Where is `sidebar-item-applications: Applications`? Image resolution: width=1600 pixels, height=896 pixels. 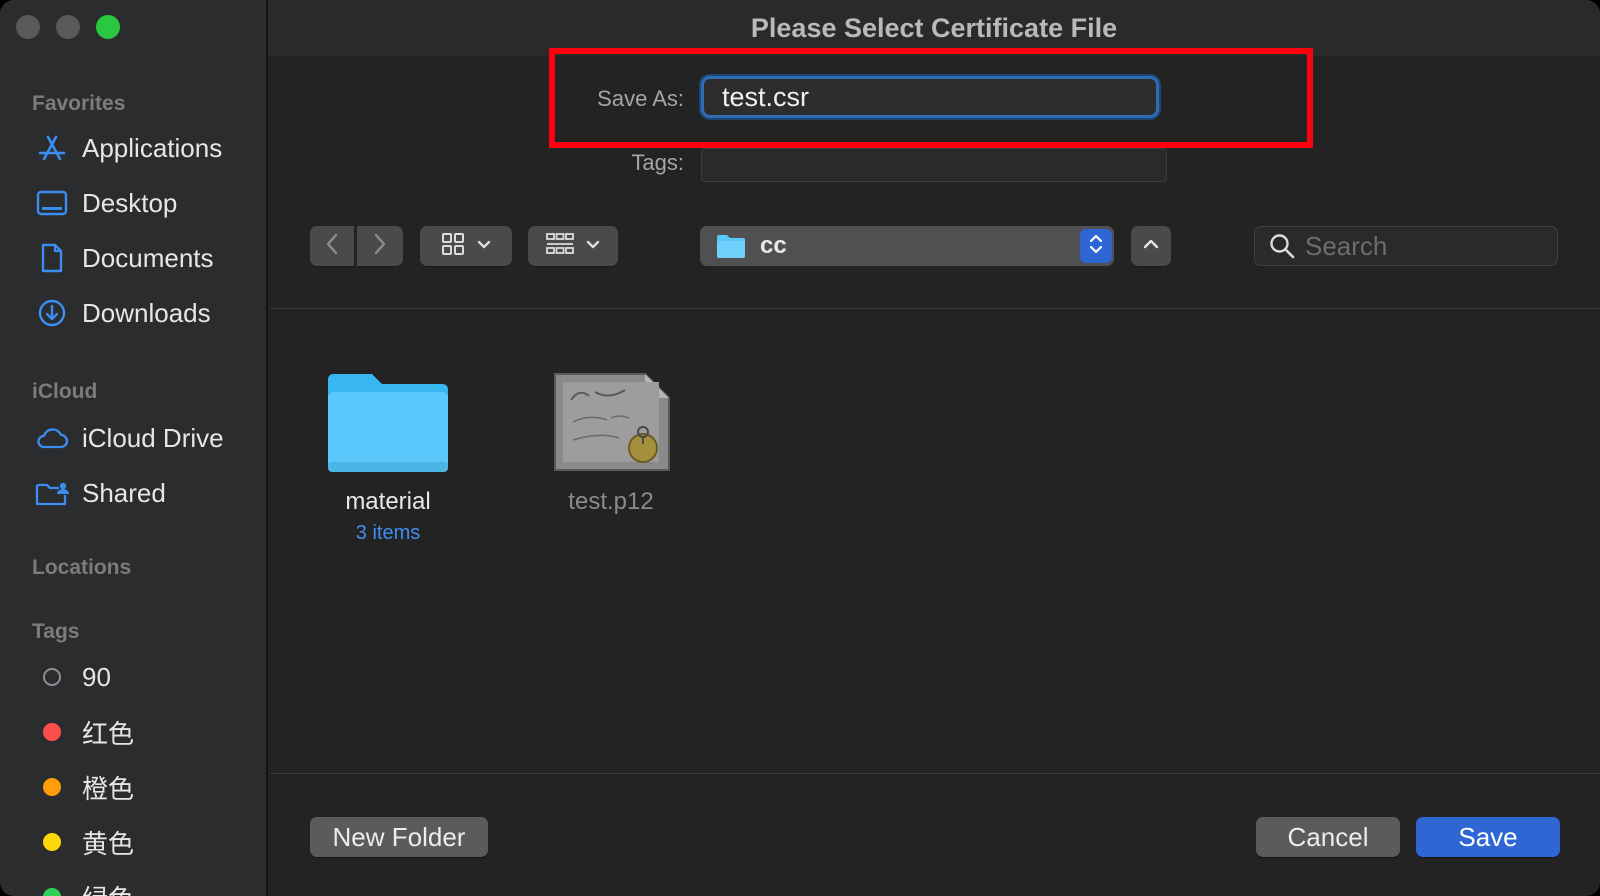
sidebar-item-applications: Applications is located at coordinates (144, 148).